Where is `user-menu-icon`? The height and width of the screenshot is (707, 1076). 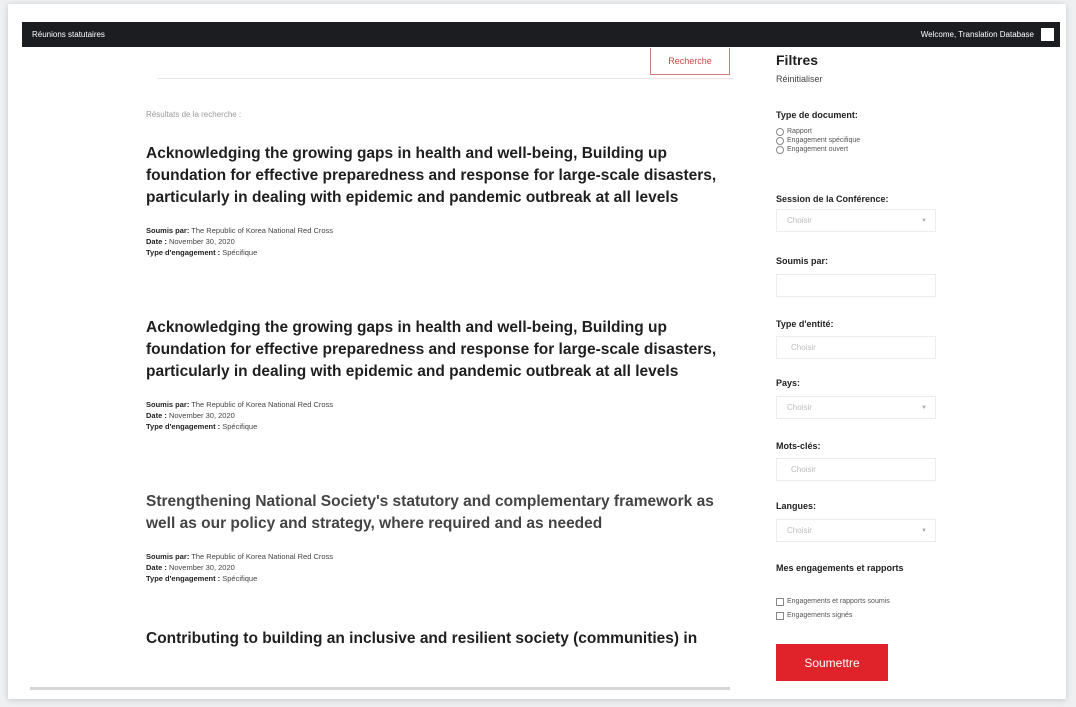
user-menu-icon is located at coordinates (1047, 34).